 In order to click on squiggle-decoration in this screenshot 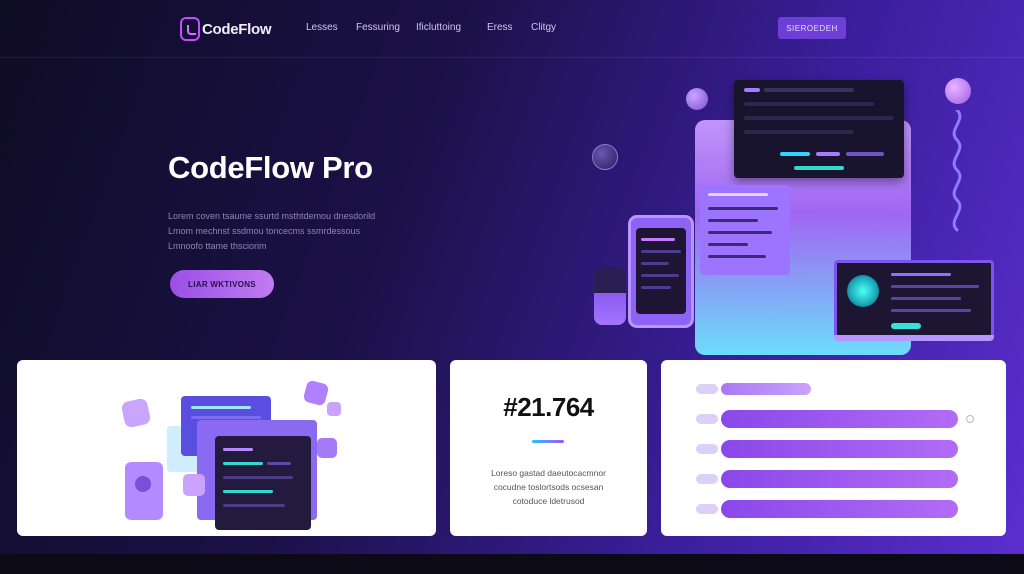, I will do `click(957, 171)`.